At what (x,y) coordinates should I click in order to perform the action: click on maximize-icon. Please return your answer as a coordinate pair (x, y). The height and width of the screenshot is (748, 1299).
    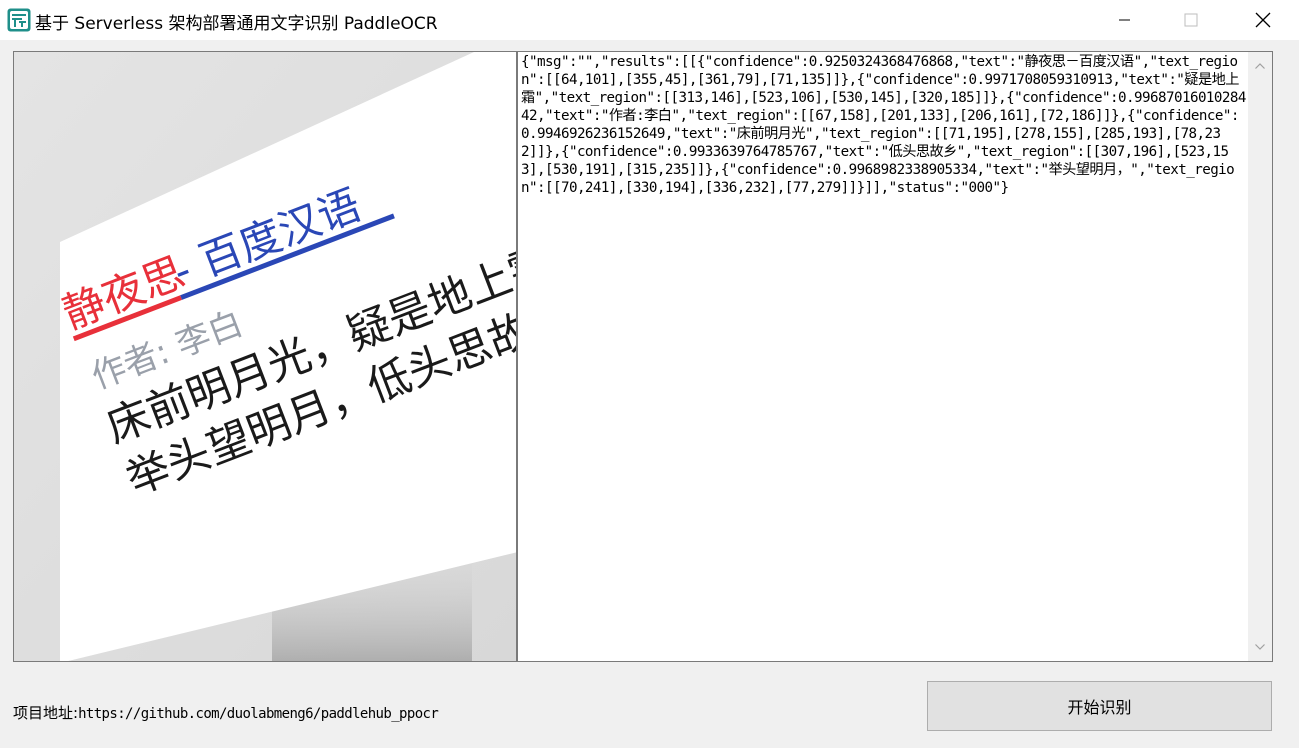
    Looking at the image, I should click on (1191, 20).